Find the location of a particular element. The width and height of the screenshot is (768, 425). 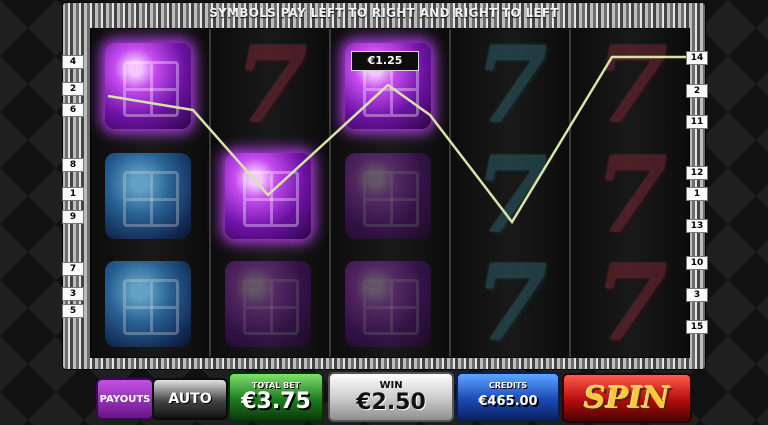

line-number-right: 15 is located at coordinates (697, 327).